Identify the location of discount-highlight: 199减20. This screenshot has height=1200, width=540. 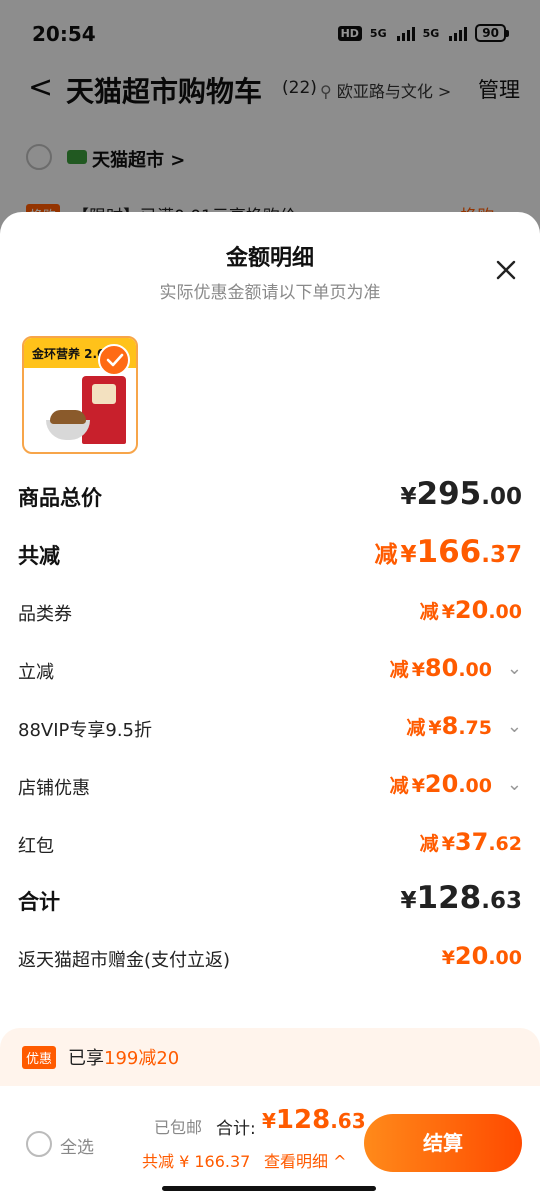
(142, 1058).